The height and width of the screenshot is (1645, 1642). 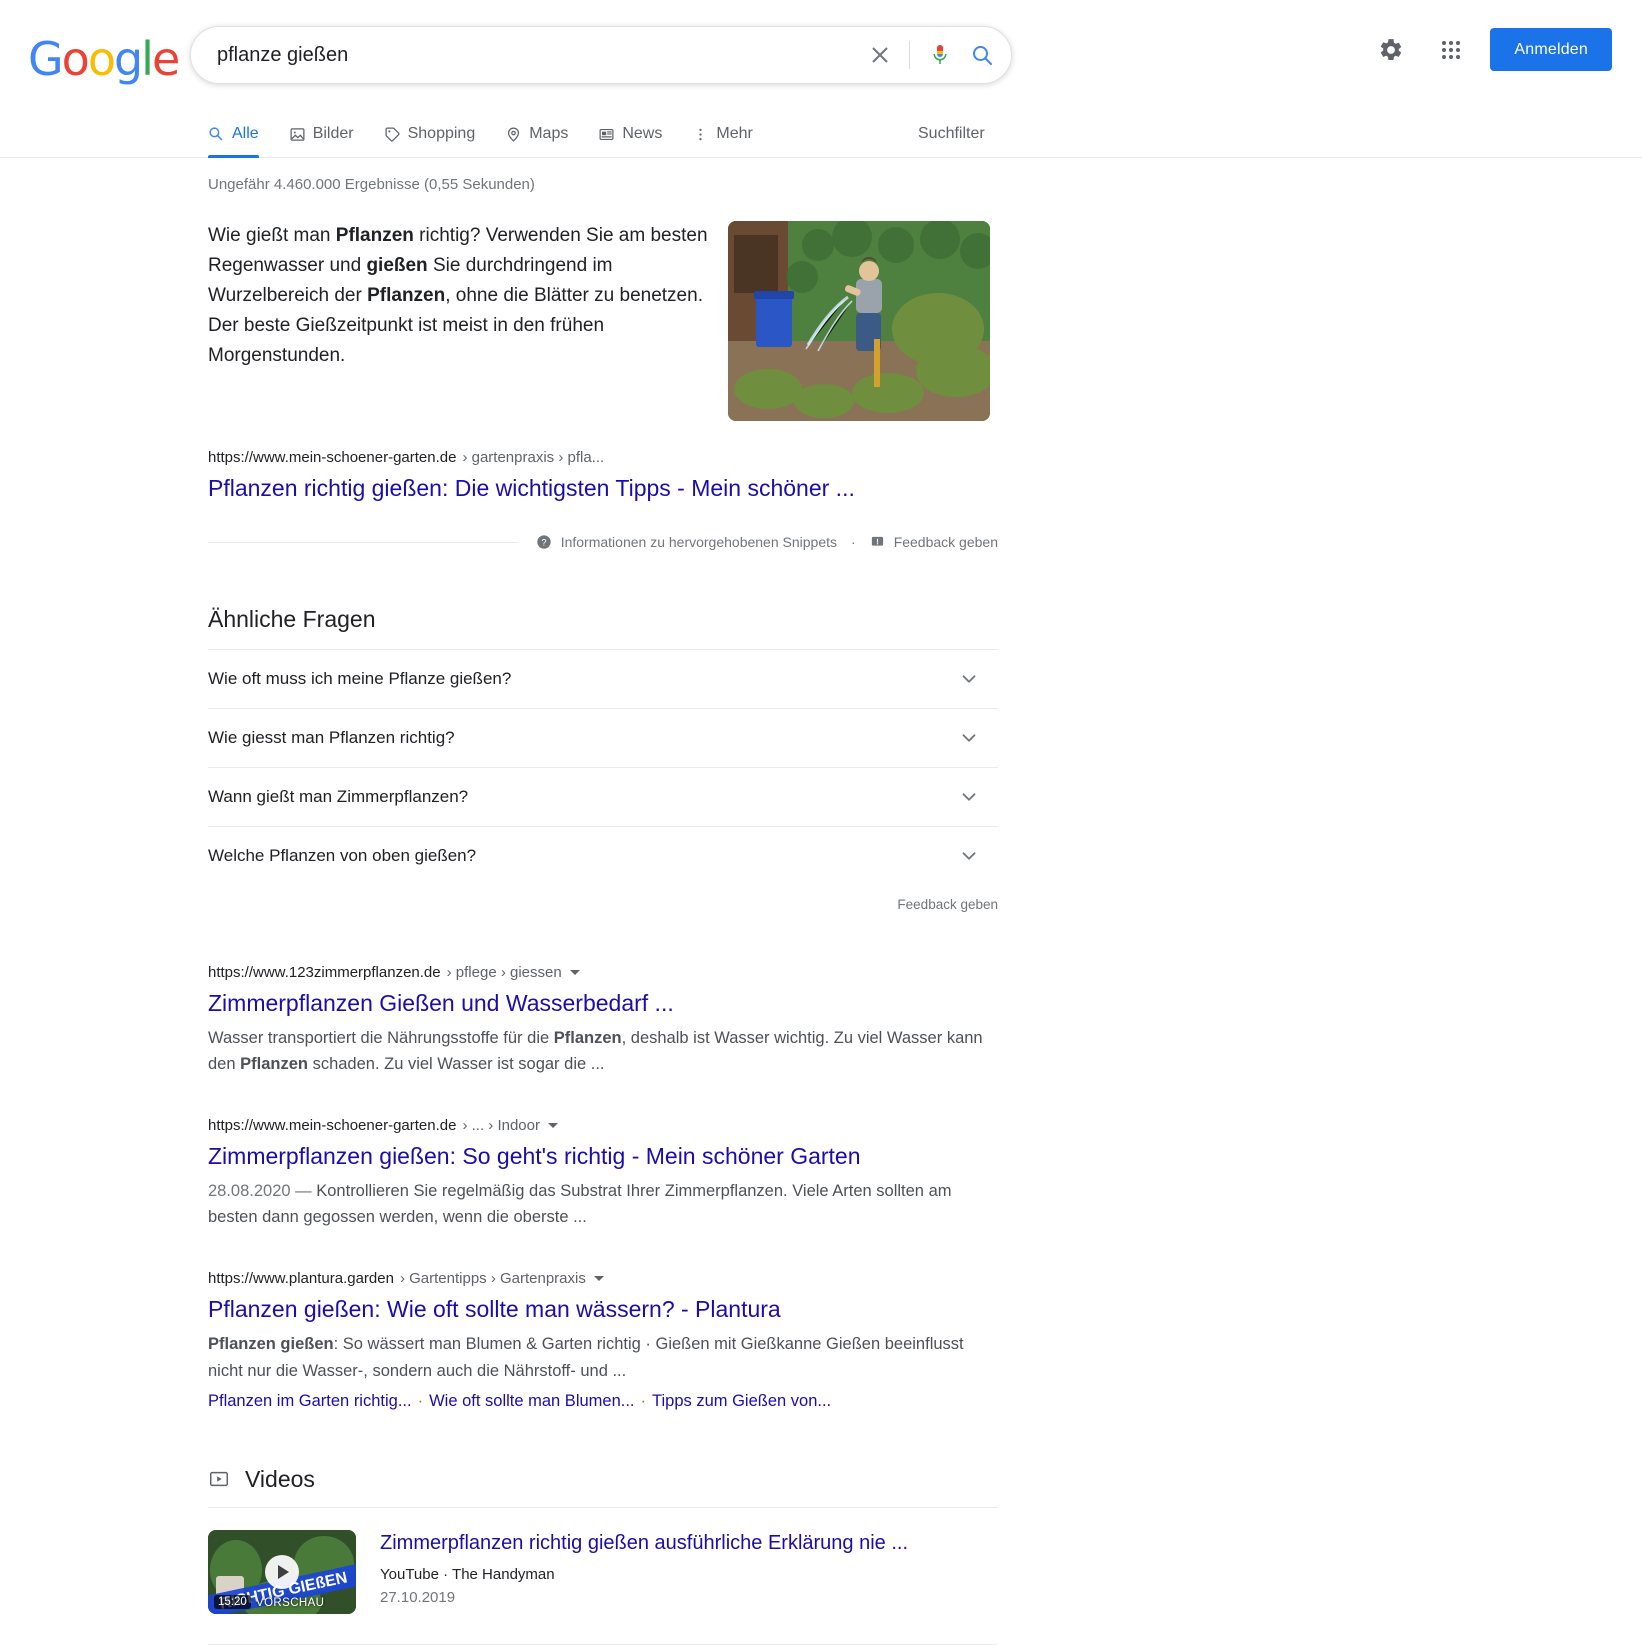 I want to click on search-box-container, so click(x=601, y=55).